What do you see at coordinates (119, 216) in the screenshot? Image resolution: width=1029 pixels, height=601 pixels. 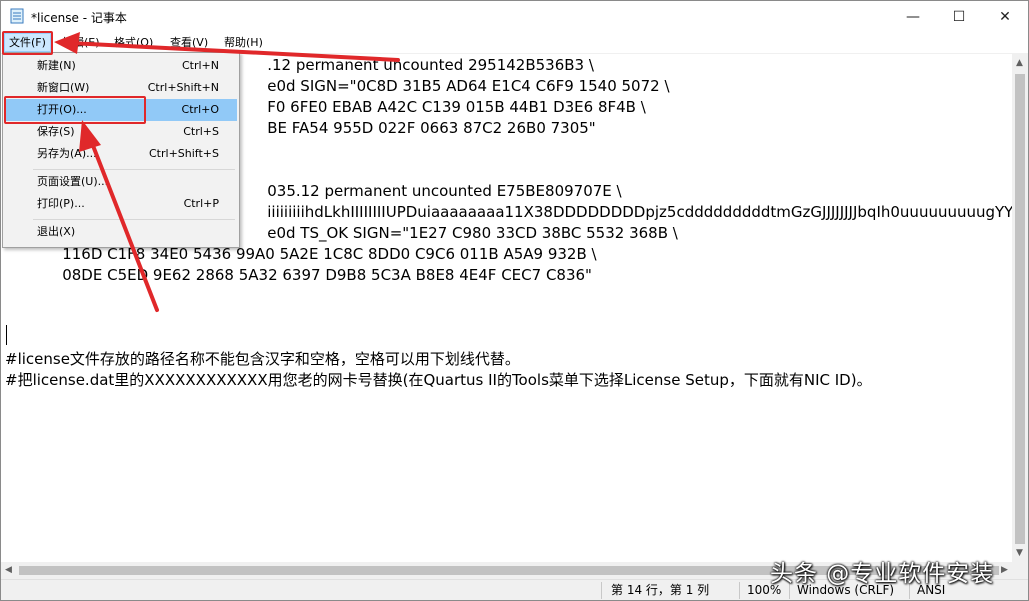 I see `annotation-arrow-to-open-item` at bounding box center [119, 216].